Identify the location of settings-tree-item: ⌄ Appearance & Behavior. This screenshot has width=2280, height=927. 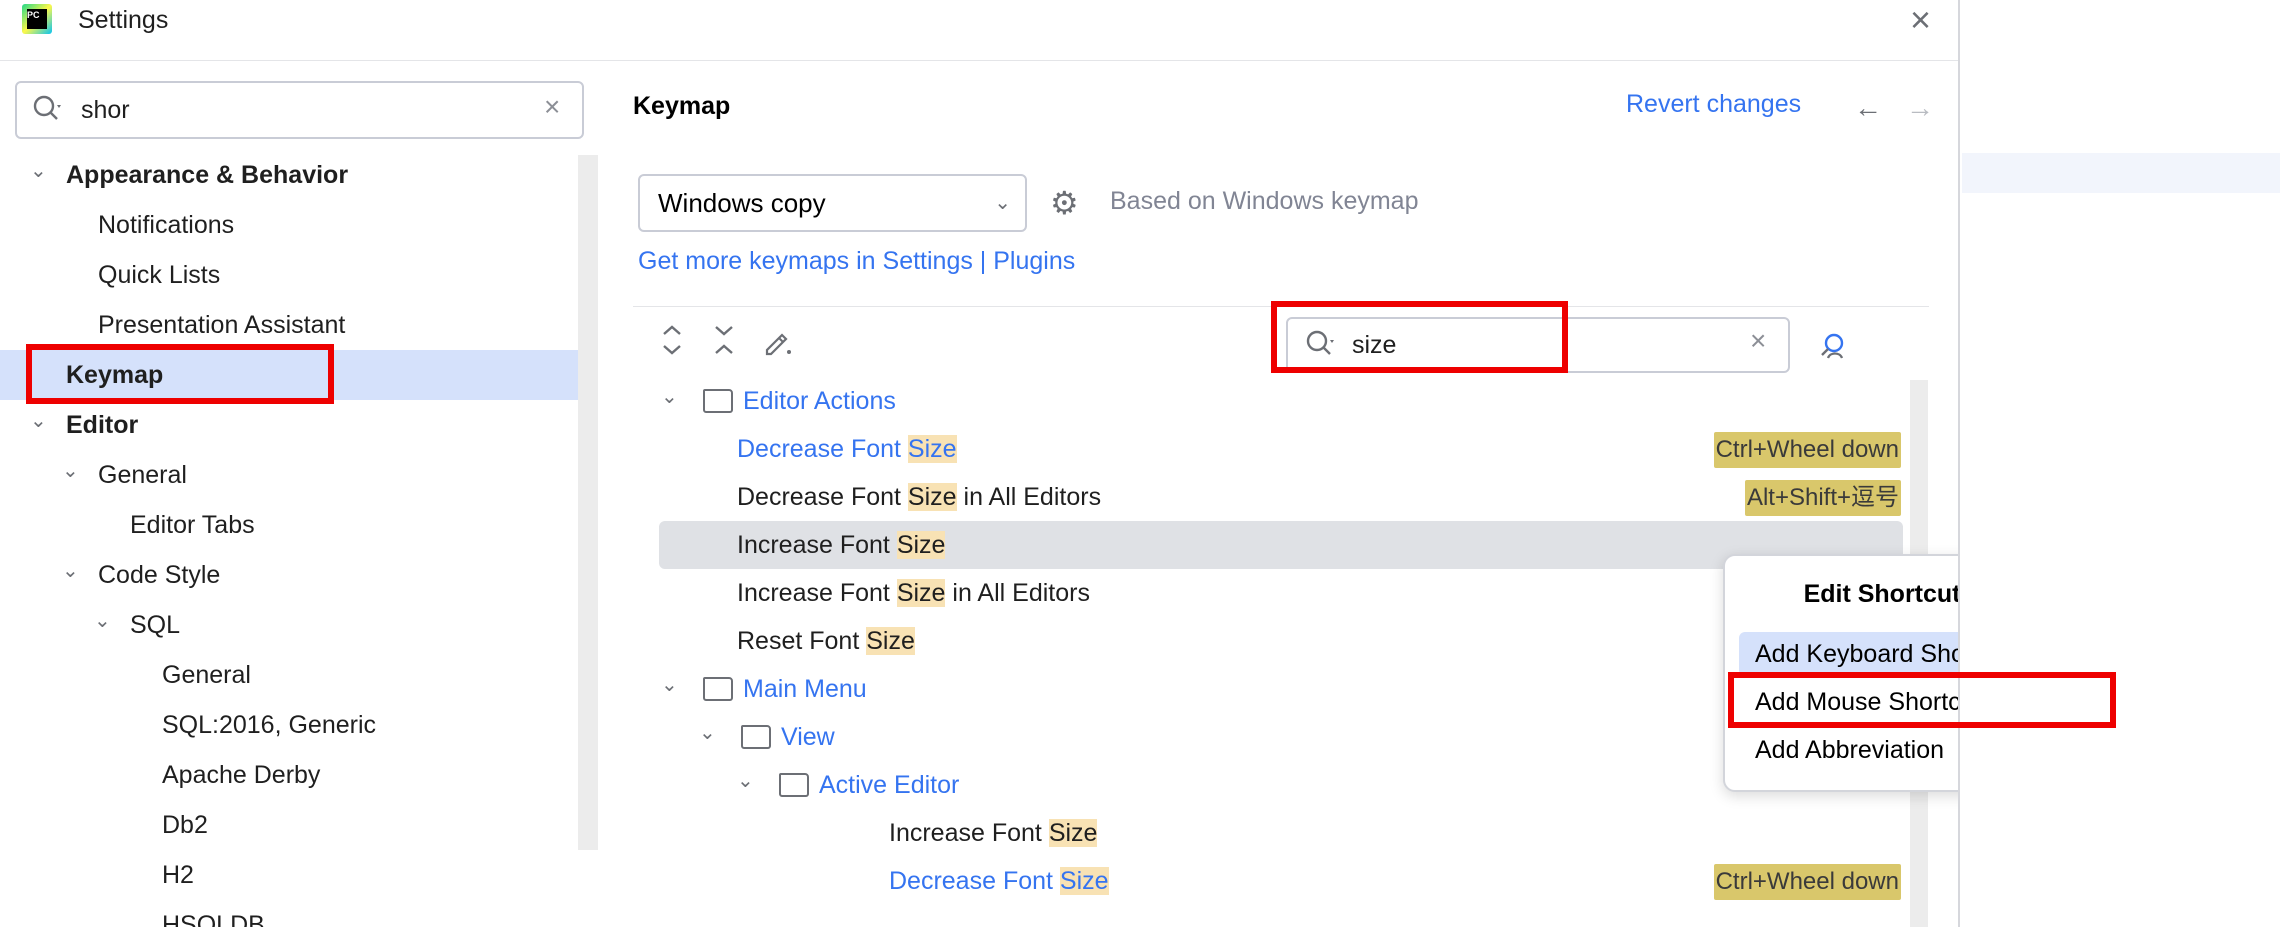
(298, 175).